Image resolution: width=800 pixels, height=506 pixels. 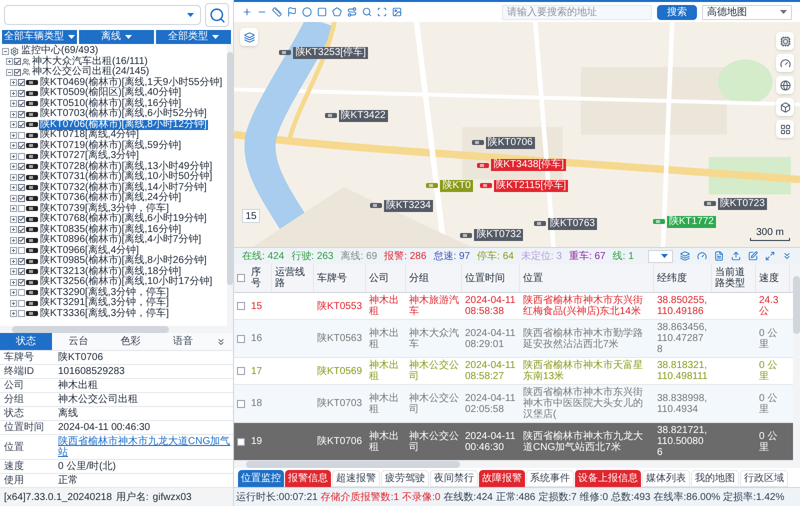 What do you see at coordinates (130, 341) in the screenshot?
I see `tab: 色彩` at bounding box center [130, 341].